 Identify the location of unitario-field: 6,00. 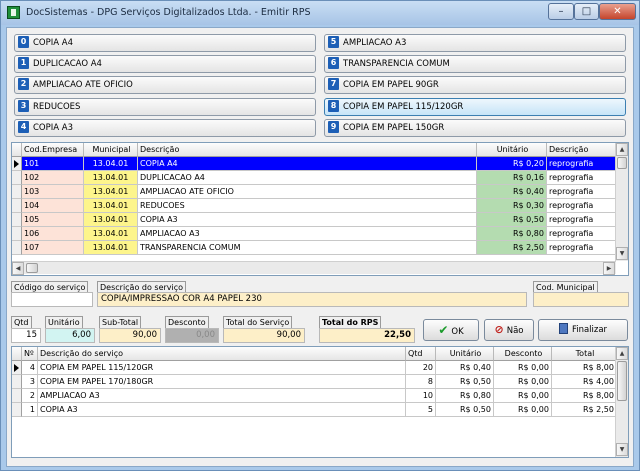
(70, 335).